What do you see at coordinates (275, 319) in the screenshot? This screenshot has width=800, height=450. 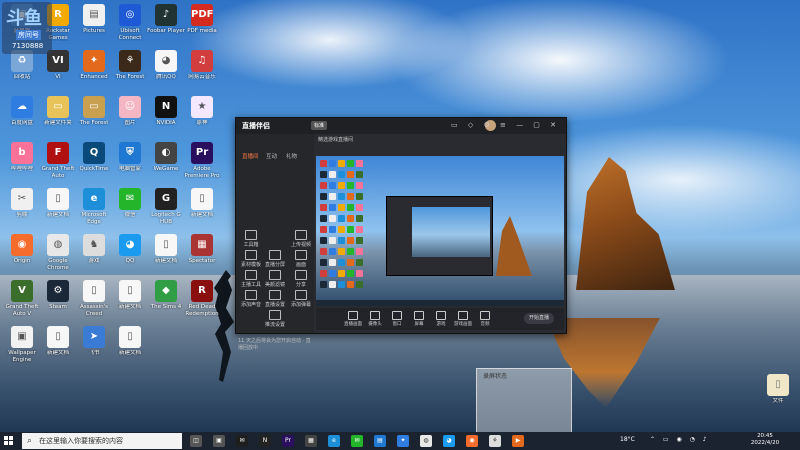 I see `sidebar-tool-item: 推流设置` at bounding box center [275, 319].